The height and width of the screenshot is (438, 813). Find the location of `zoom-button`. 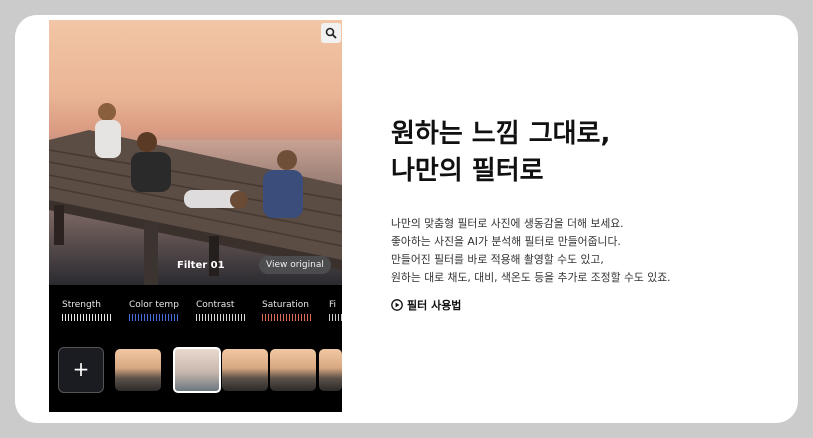

zoom-button is located at coordinates (331, 33).